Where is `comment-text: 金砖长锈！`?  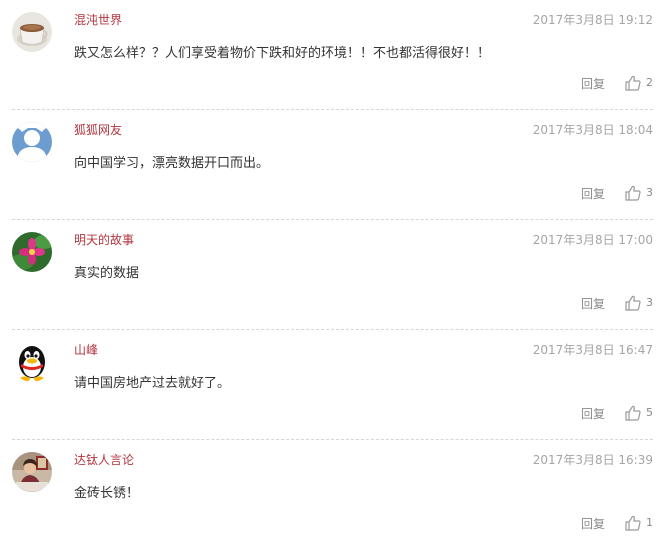
comment-text: 金砖长锈！ is located at coordinates (107, 493).